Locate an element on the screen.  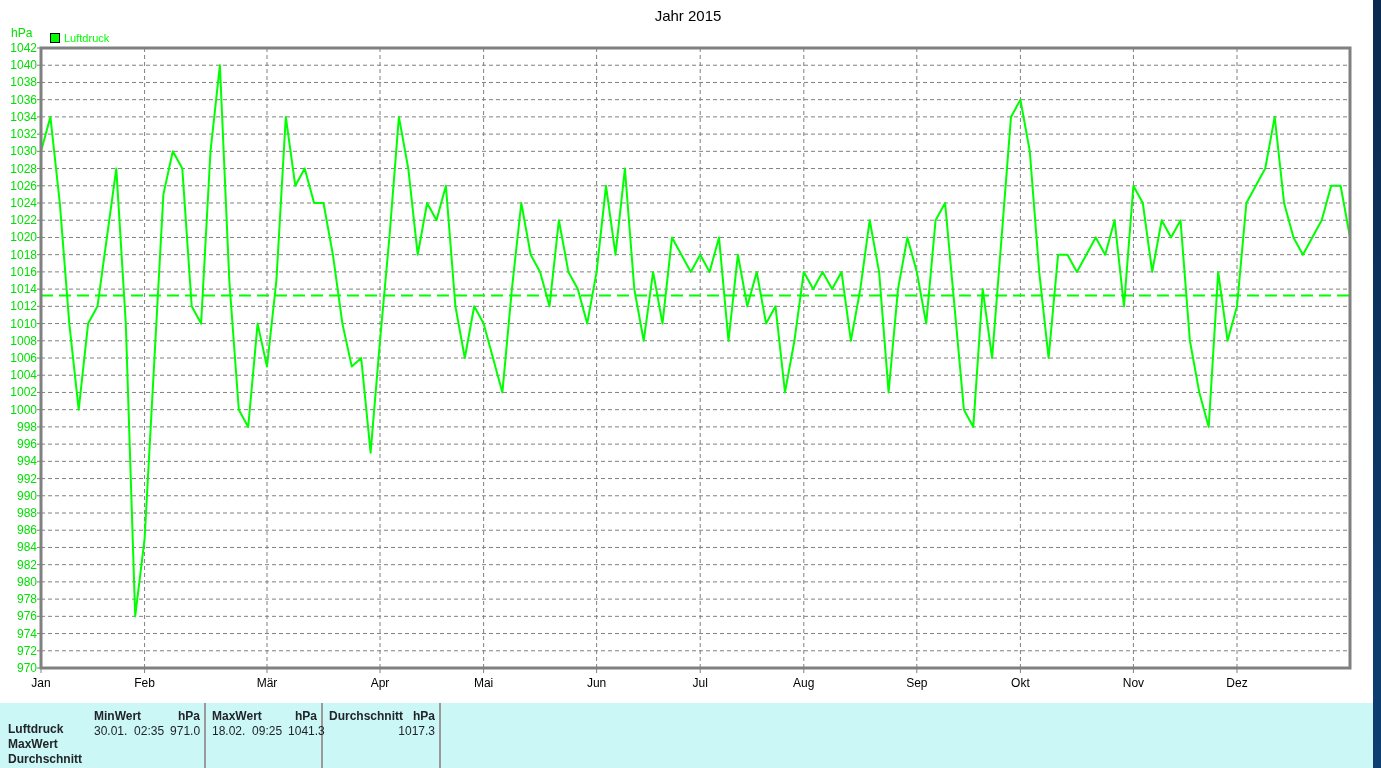
y-tick-label: 980 is located at coordinates (26, 581).